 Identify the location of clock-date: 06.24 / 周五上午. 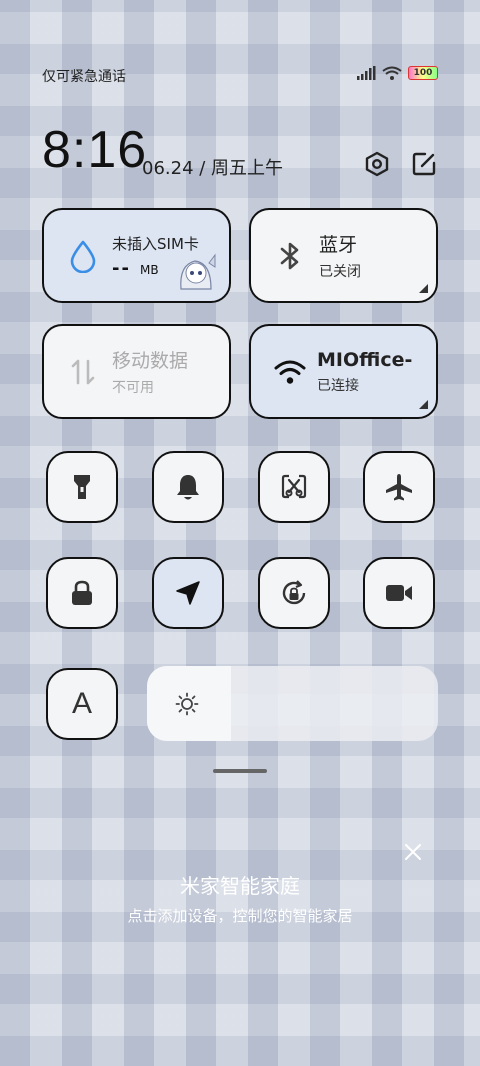
(213, 168).